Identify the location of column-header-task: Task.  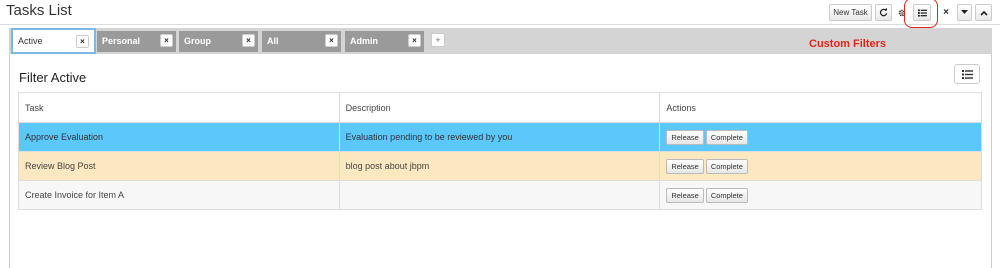
(179, 107).